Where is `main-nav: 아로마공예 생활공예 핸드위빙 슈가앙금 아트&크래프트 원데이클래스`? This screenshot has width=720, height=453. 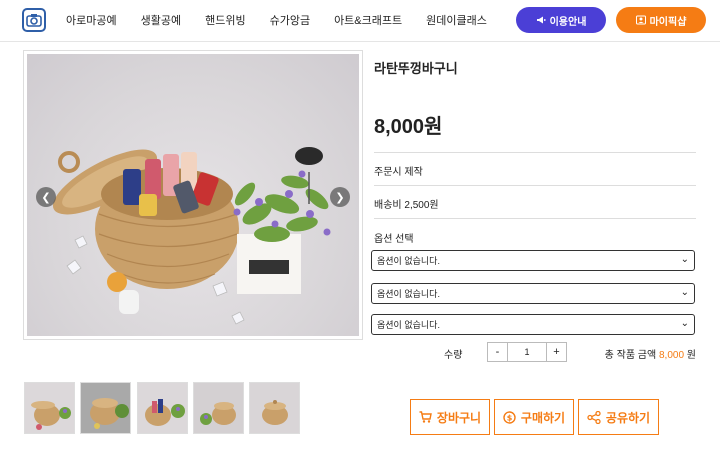 main-nav: 아로마공예 생활공예 핸드위빙 슈가앙금 아트&크래프트 원데이클래스 is located at coordinates (288, 20).